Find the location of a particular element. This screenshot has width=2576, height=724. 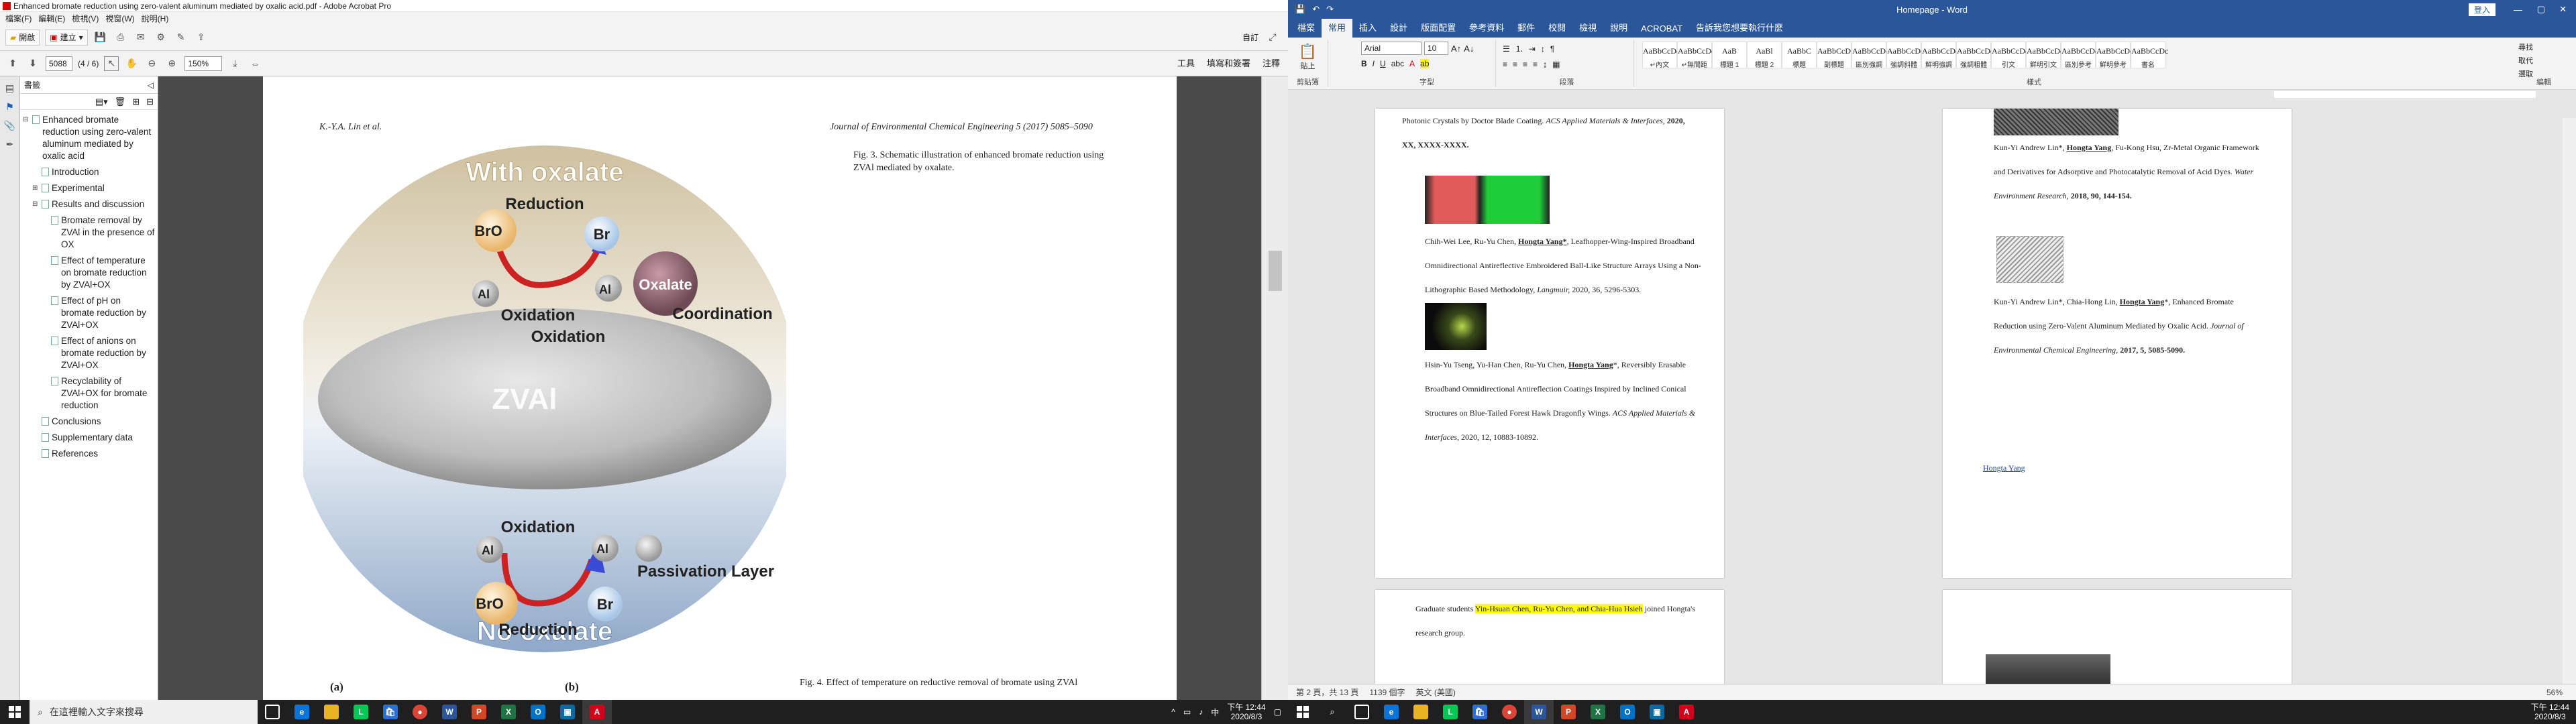

expand-icon: ⤢ is located at coordinates (1272, 37).